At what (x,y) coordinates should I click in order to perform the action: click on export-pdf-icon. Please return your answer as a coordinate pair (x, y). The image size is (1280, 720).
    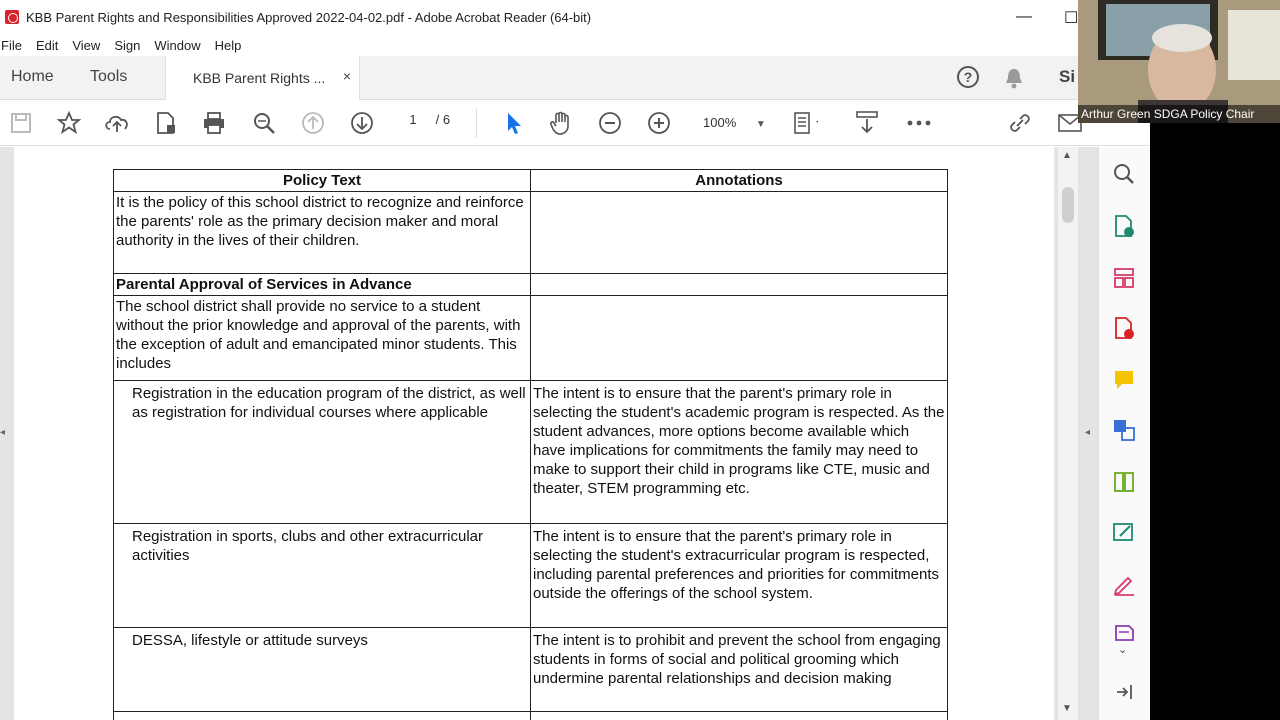
    Looking at the image, I should click on (1124, 328).